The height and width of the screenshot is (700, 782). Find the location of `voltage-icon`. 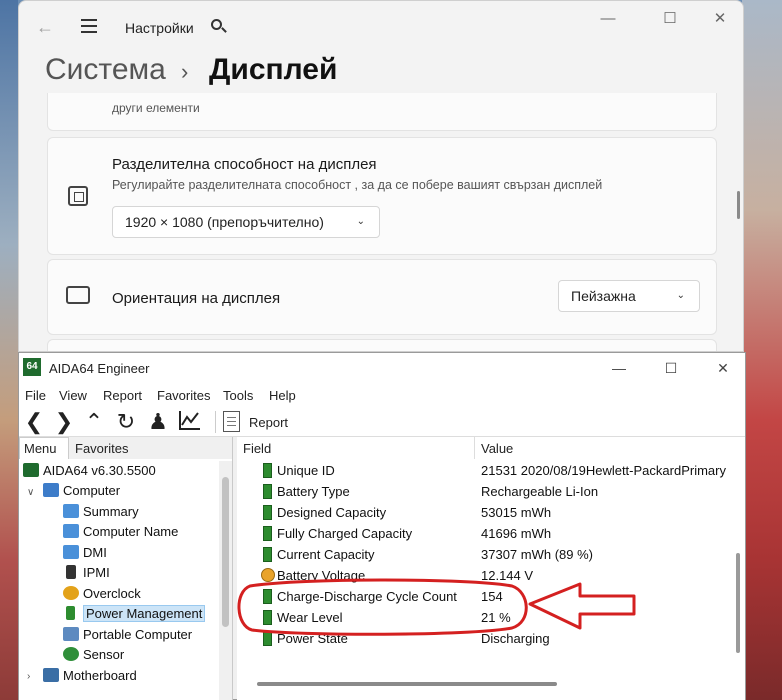

voltage-icon is located at coordinates (268, 575).